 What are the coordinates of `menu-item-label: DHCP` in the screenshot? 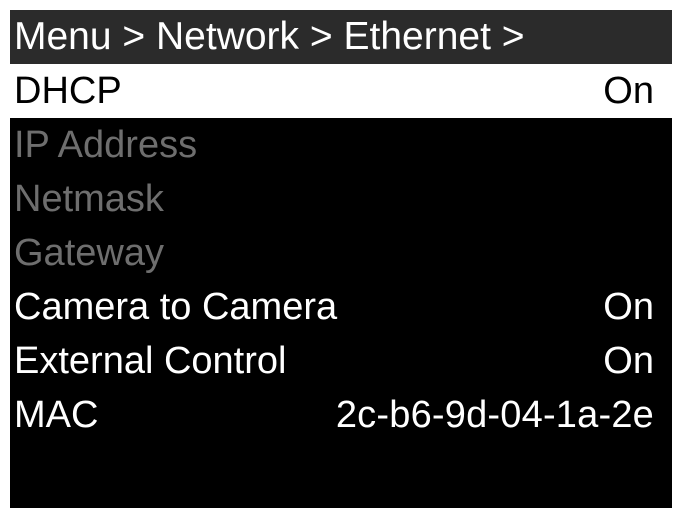 It's located at (68, 90).